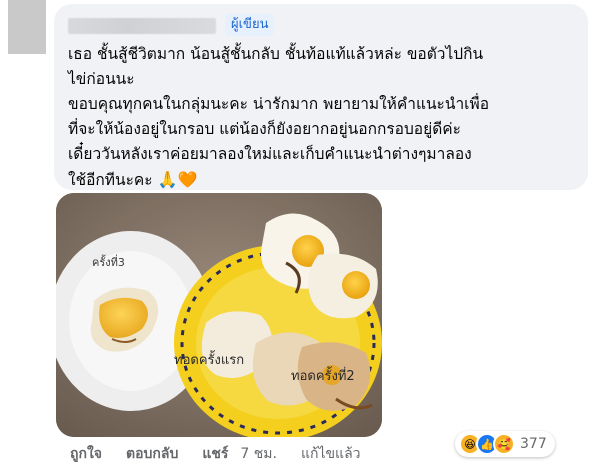 The image size is (616, 472). I want to click on timestamp: 7 ชม., so click(258, 454).